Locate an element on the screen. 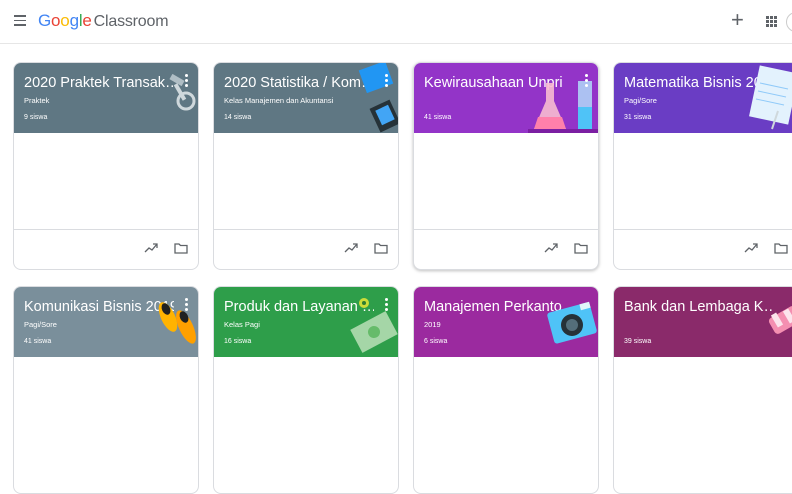 The height and width of the screenshot is (494, 792). class-card: Matematika Bisnis 20… Pagi/Sore 31 siswa is located at coordinates (702, 166).